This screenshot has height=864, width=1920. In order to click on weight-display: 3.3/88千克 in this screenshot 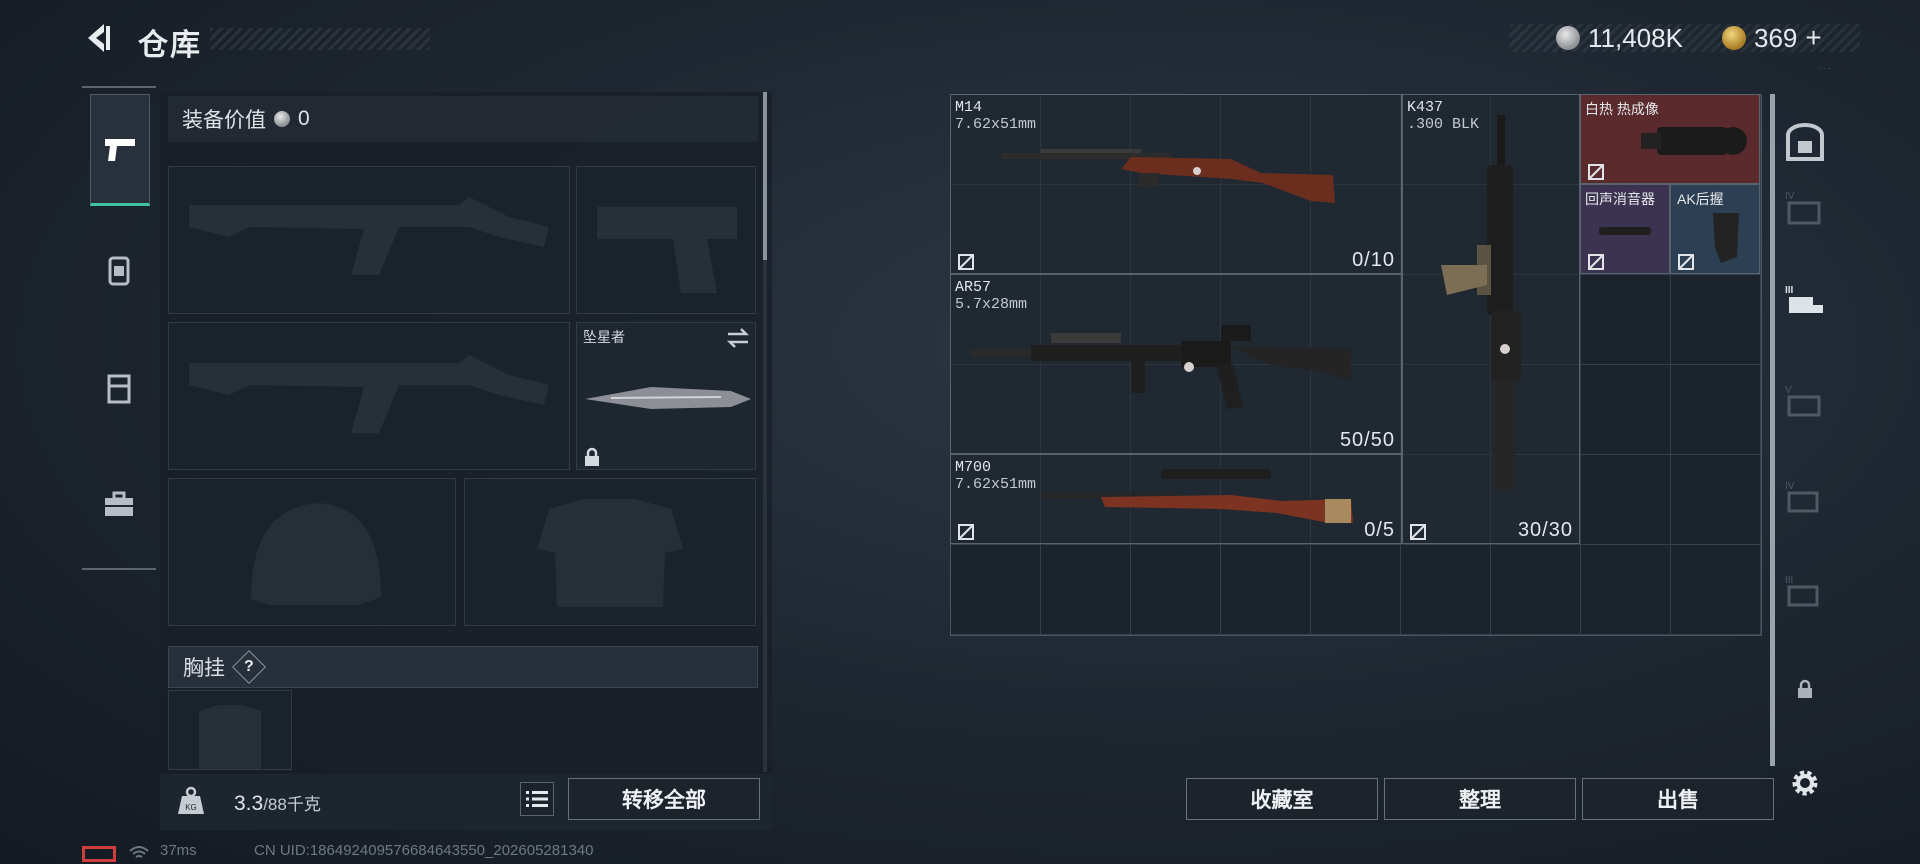, I will do `click(277, 803)`.